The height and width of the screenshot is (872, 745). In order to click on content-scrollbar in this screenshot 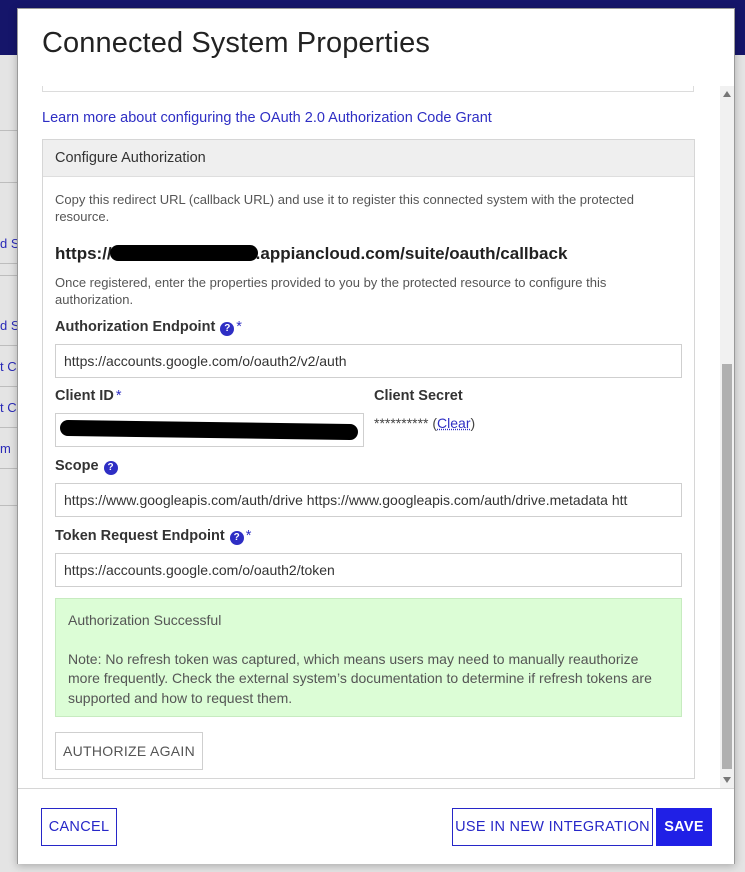, I will do `click(727, 437)`.